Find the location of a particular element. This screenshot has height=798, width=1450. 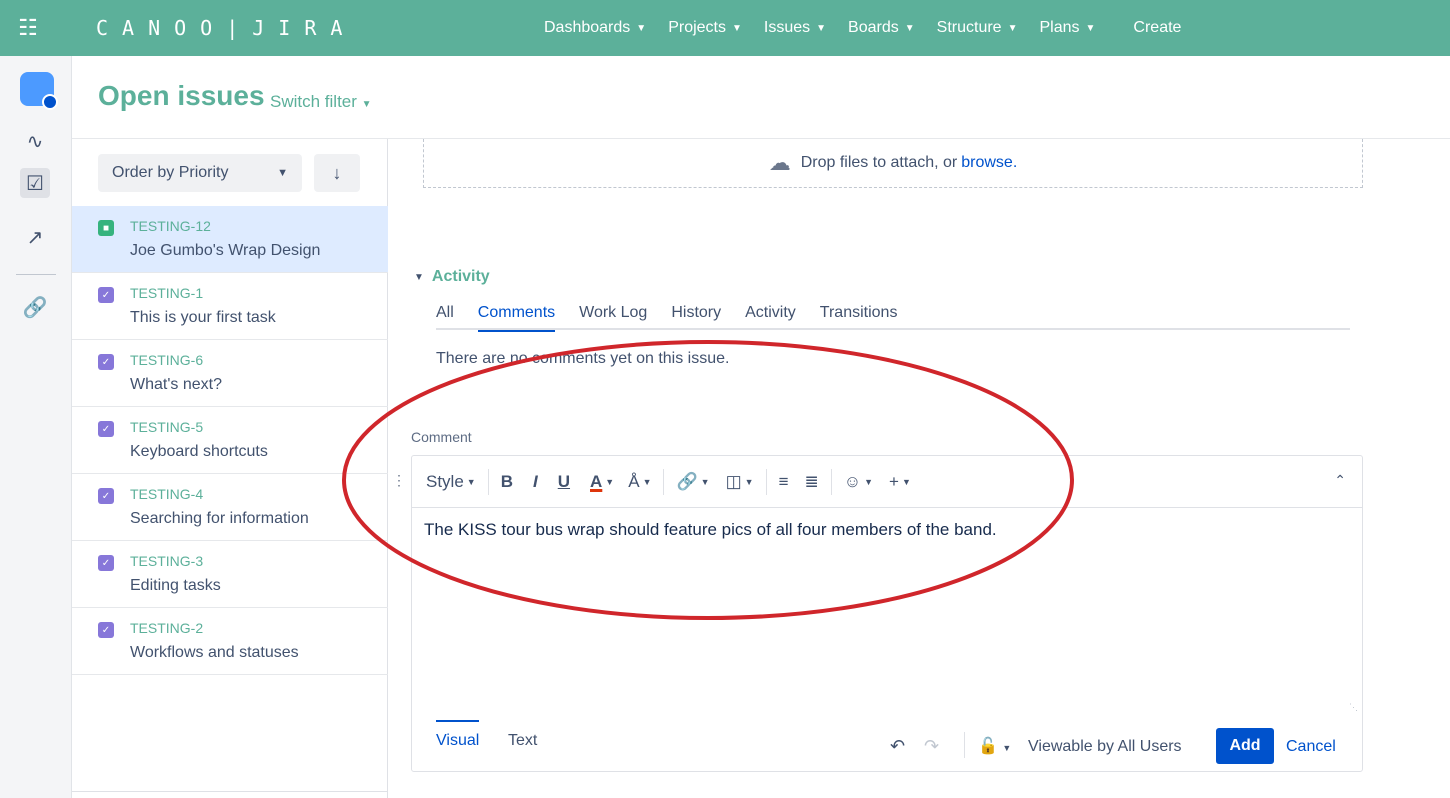

nav-projects: Projects ▼ is located at coordinates (705, 28).